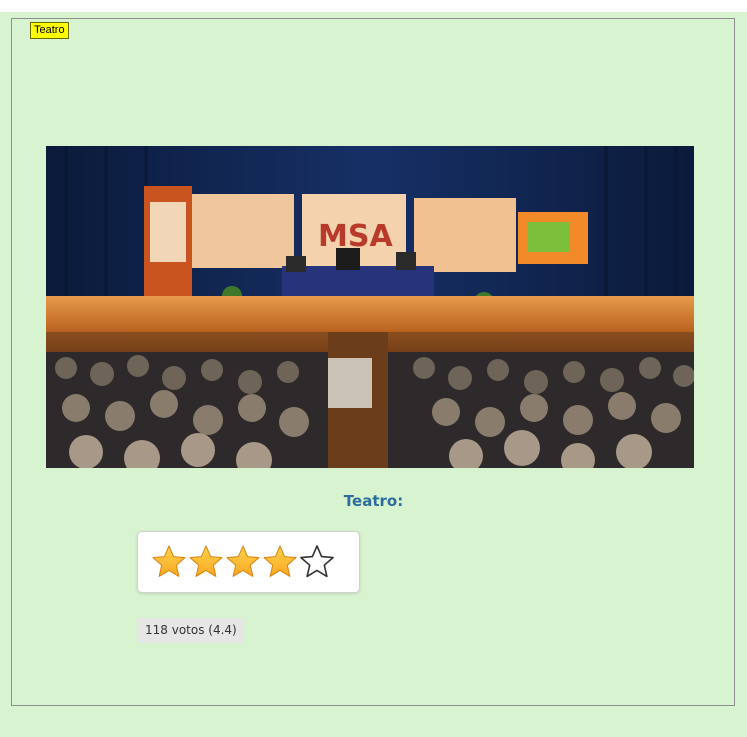  What do you see at coordinates (169, 562) in the screenshot?
I see `rating-star-1-filled-icon` at bounding box center [169, 562].